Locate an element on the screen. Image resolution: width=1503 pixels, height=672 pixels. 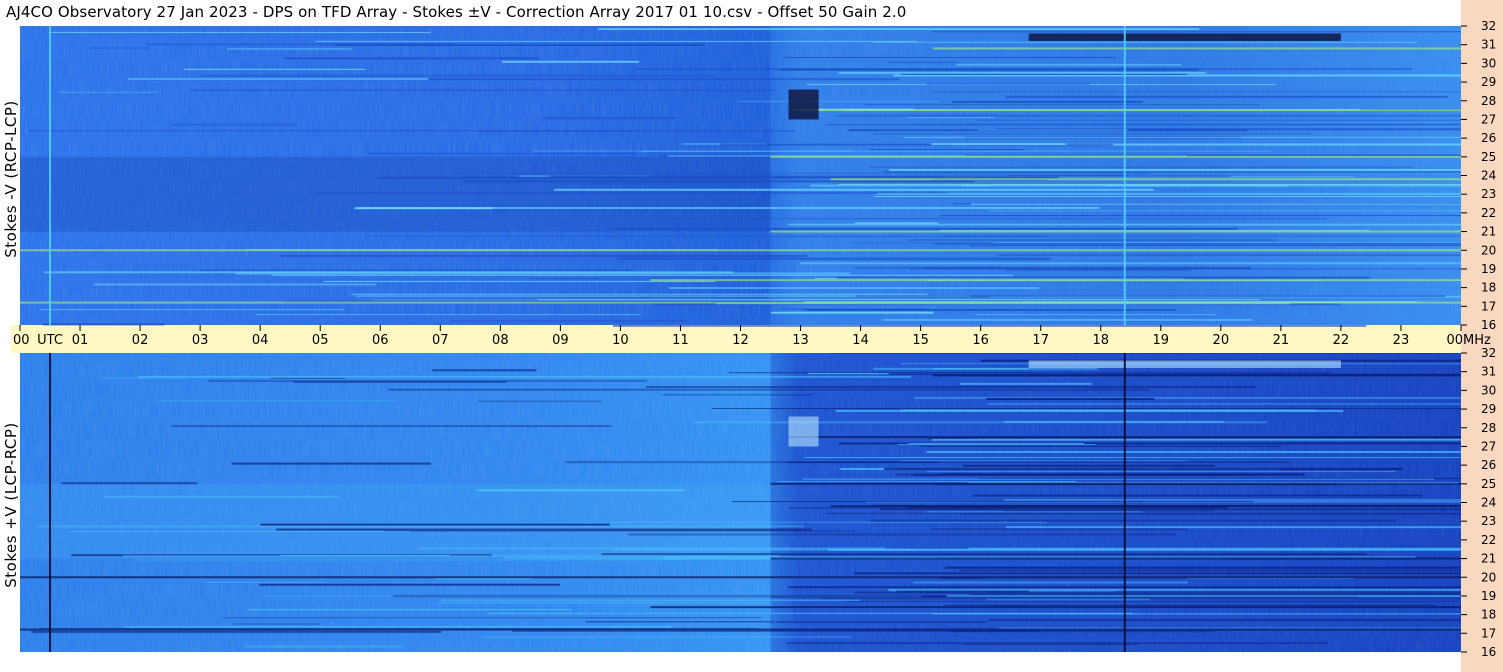
time-tick-label: 03 is located at coordinates (200, 340).